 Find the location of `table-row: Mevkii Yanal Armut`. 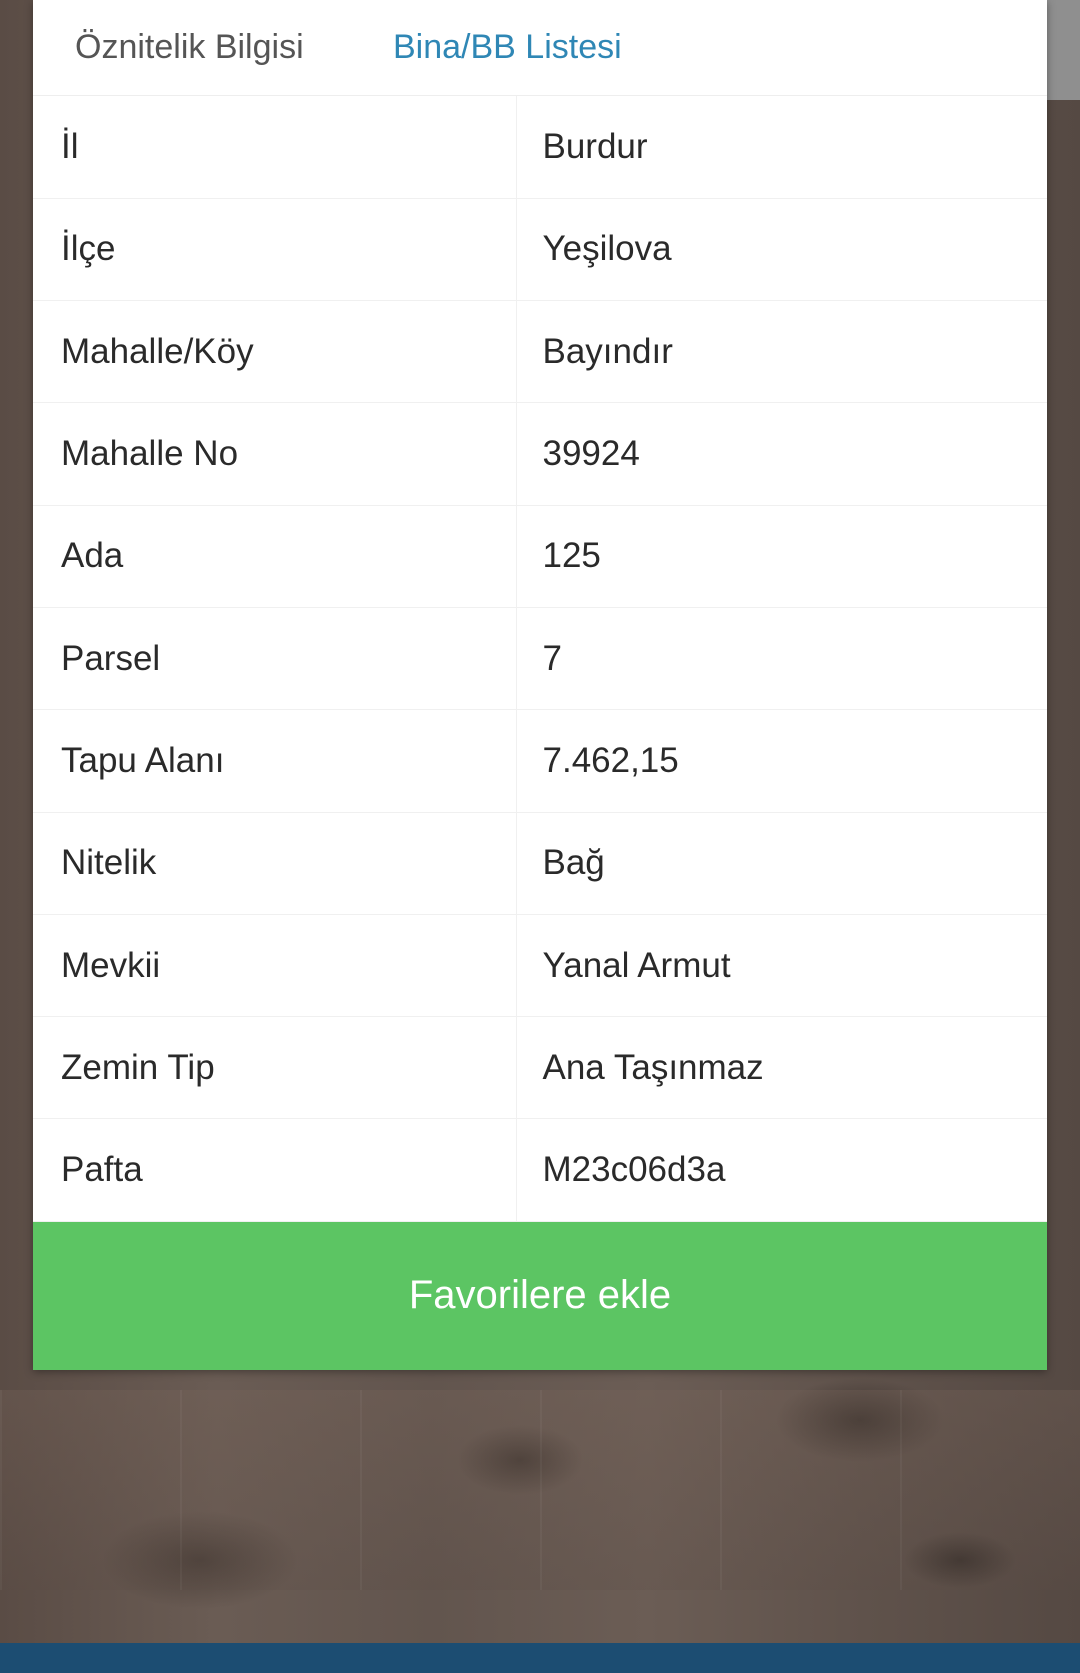

table-row: Mevkii Yanal Armut is located at coordinates (540, 966).